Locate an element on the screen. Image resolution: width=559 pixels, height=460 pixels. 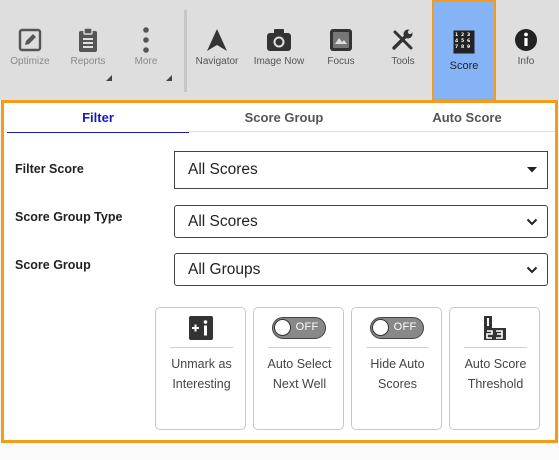
more-label: More is located at coordinates (146, 61).